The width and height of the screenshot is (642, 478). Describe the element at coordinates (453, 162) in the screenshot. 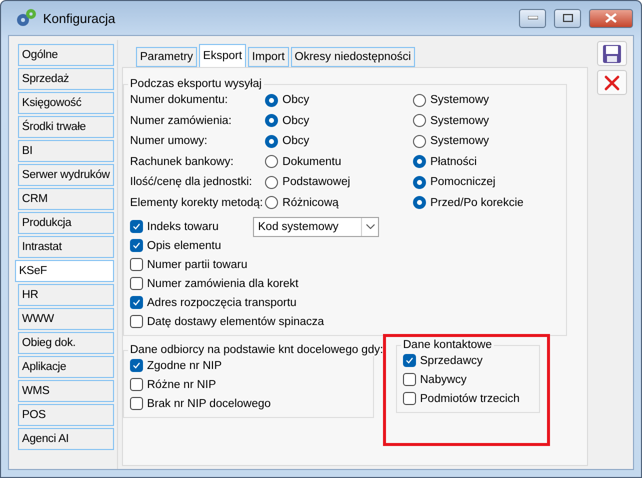

I see `radio-label: Płatności` at that location.